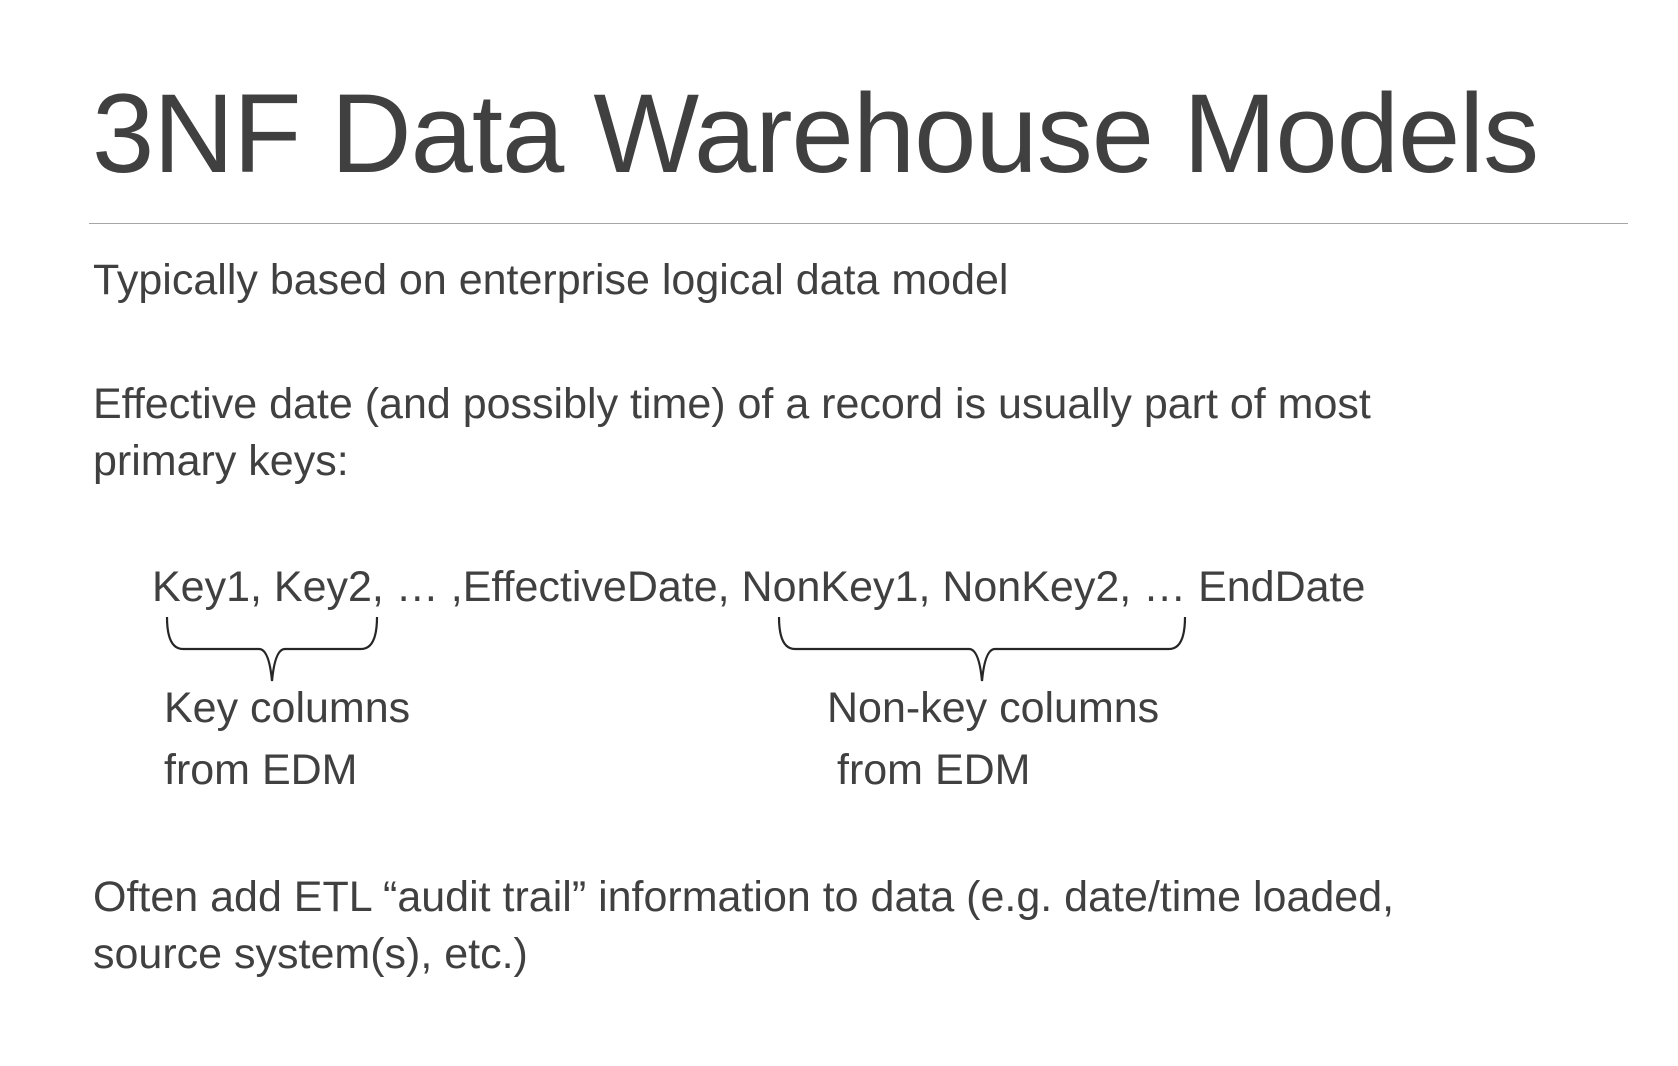  What do you see at coordinates (261, 770) in the screenshot?
I see `key-columns-label-line2: from EDM` at bounding box center [261, 770].